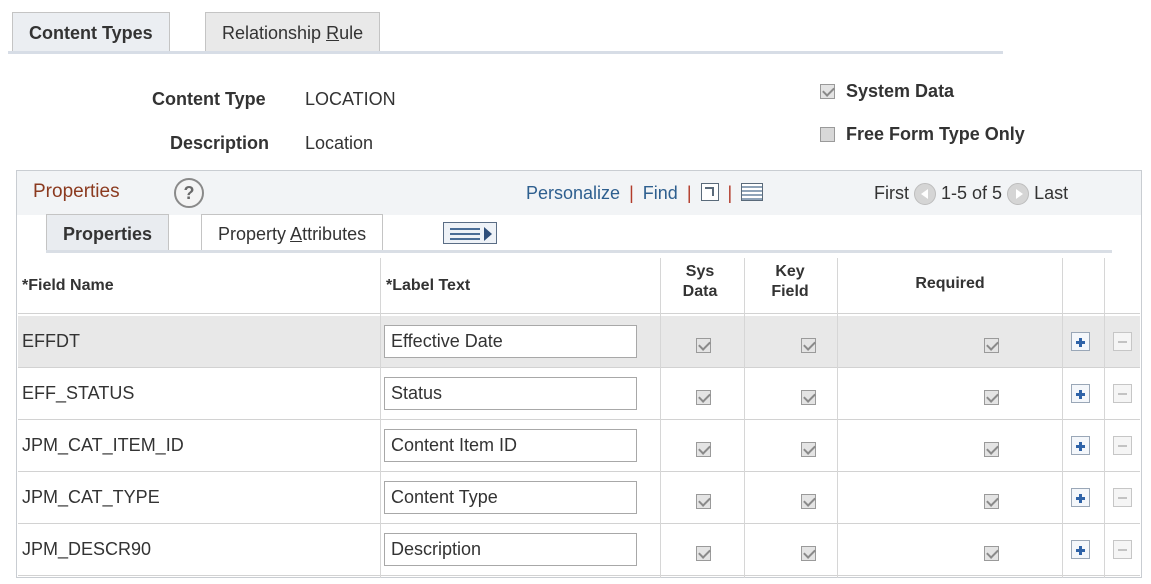 Image resolution: width=1151 pixels, height=584 pixels. Describe the element at coordinates (274, 33) in the screenshot. I see `tab-relationship-rule-label-a: Relationship` at that location.